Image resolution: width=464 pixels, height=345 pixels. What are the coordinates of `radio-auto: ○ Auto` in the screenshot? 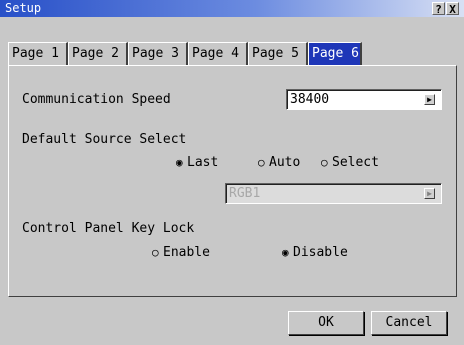 It's located at (279, 162).